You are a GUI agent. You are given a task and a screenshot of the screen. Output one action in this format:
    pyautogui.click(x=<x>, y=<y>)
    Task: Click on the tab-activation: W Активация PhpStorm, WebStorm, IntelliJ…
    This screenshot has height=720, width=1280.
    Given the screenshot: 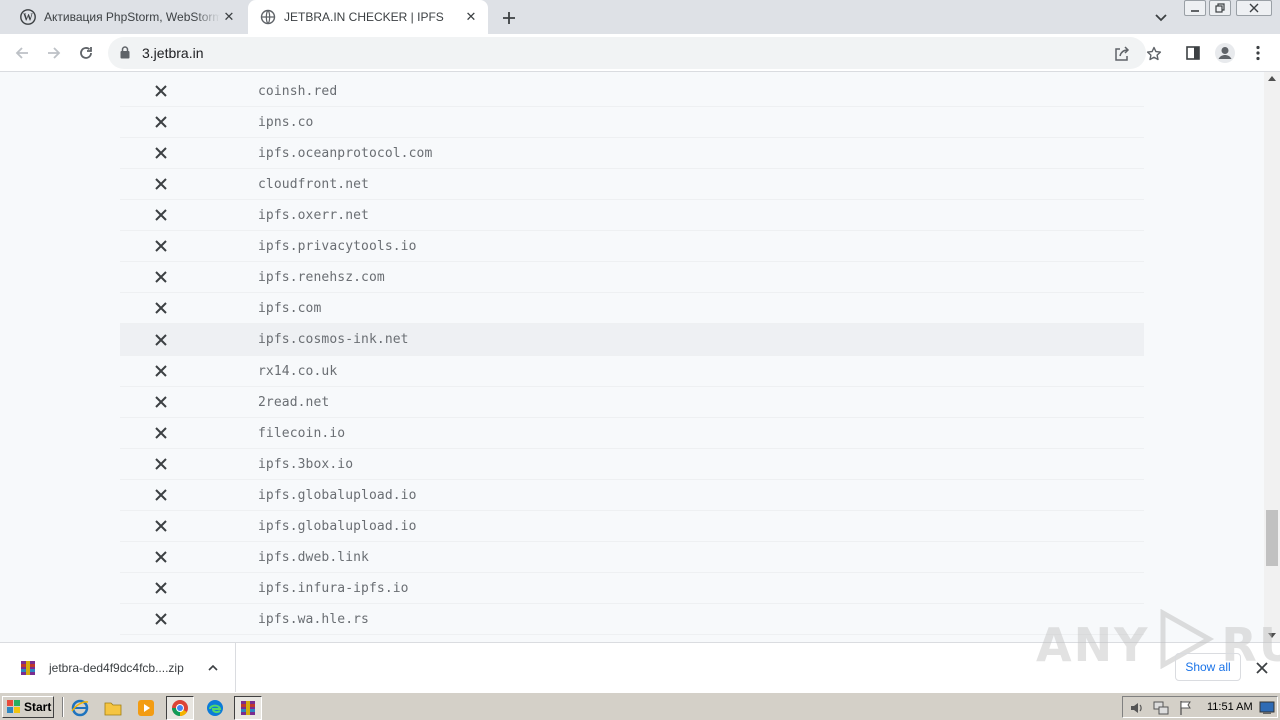 What is the action you would take?
    pyautogui.click(x=127, y=17)
    